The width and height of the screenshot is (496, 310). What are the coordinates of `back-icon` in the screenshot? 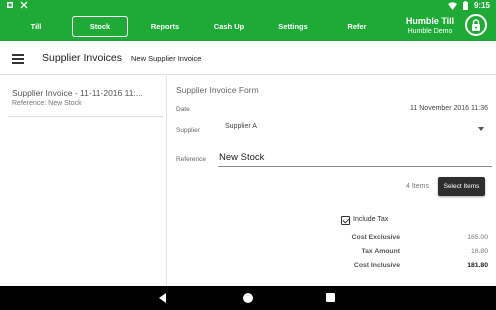 It's located at (162, 298).